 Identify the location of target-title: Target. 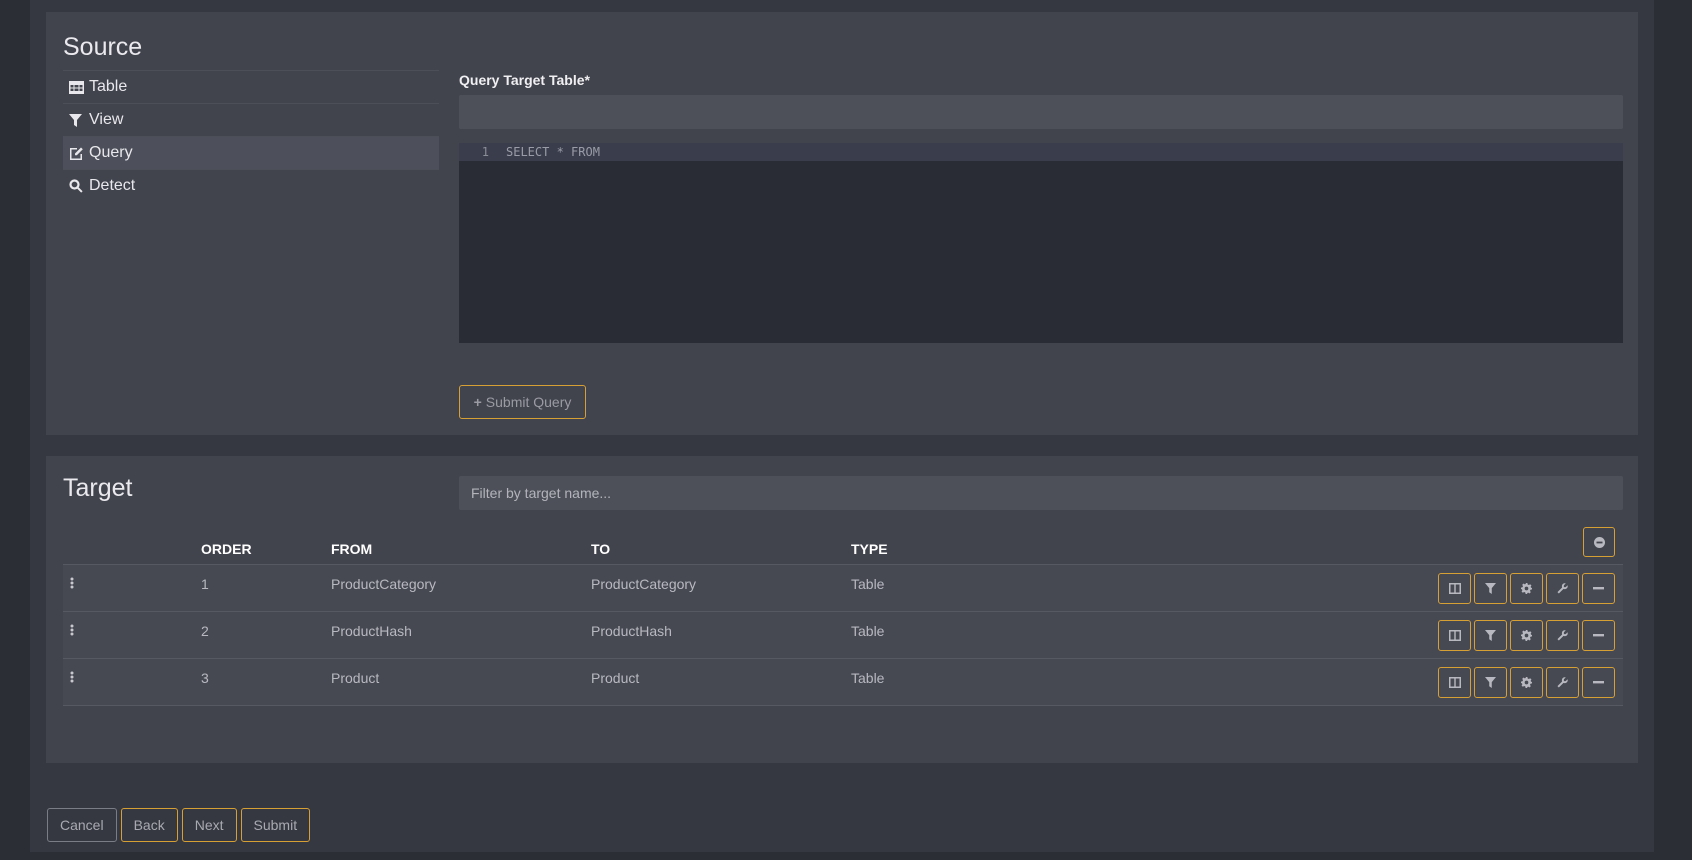
(98, 488).